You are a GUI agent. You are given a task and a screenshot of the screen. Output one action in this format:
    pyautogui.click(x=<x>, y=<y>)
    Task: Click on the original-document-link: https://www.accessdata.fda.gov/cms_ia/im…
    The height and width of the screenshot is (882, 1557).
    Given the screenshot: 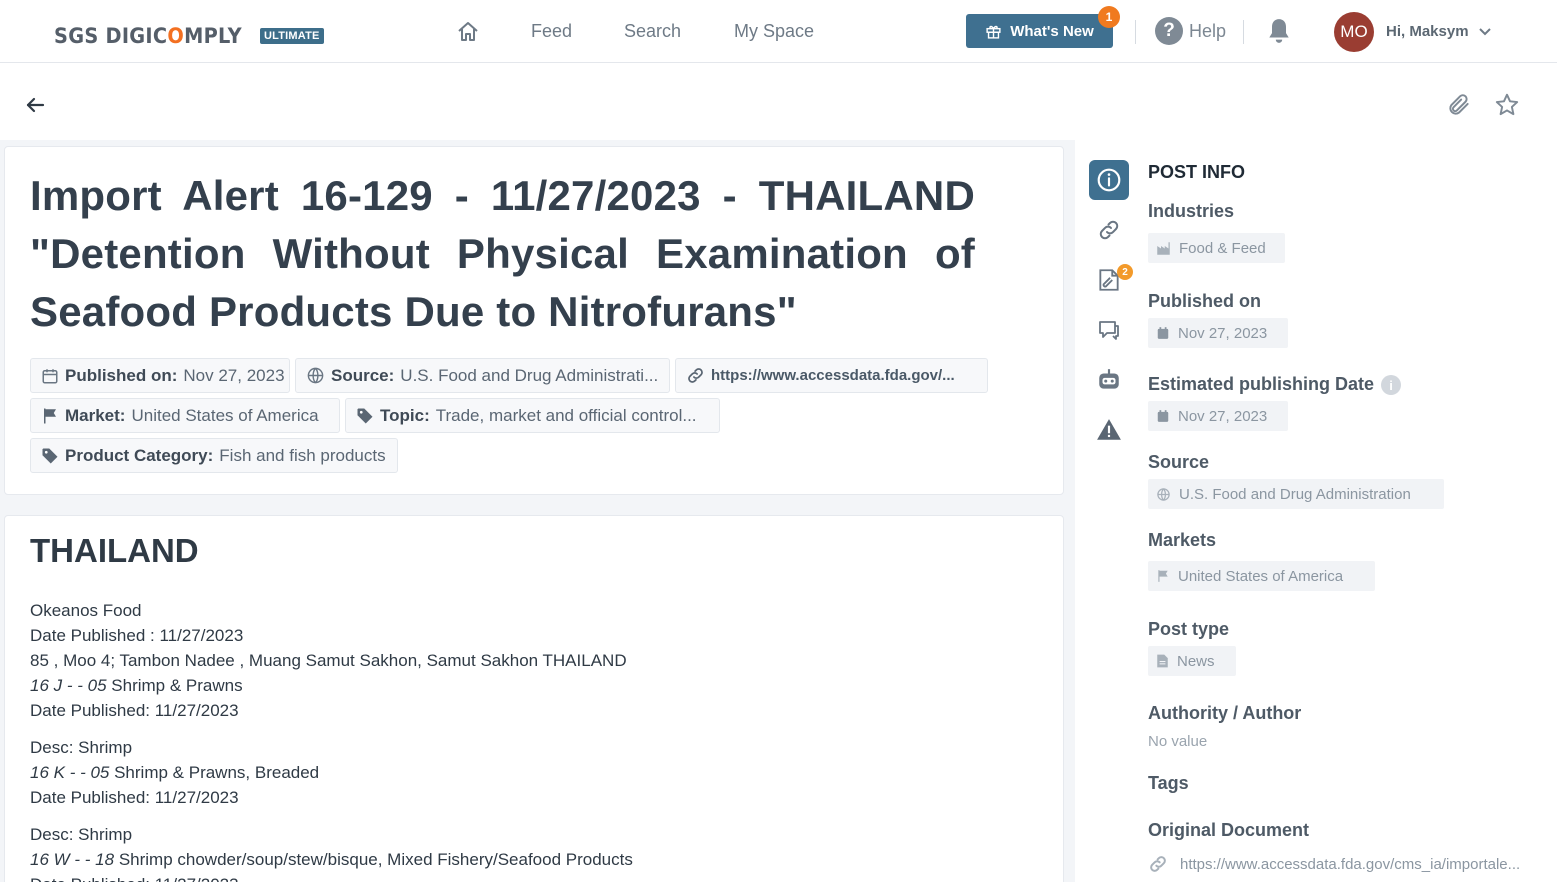 What is the action you would take?
    pyautogui.click(x=1334, y=864)
    